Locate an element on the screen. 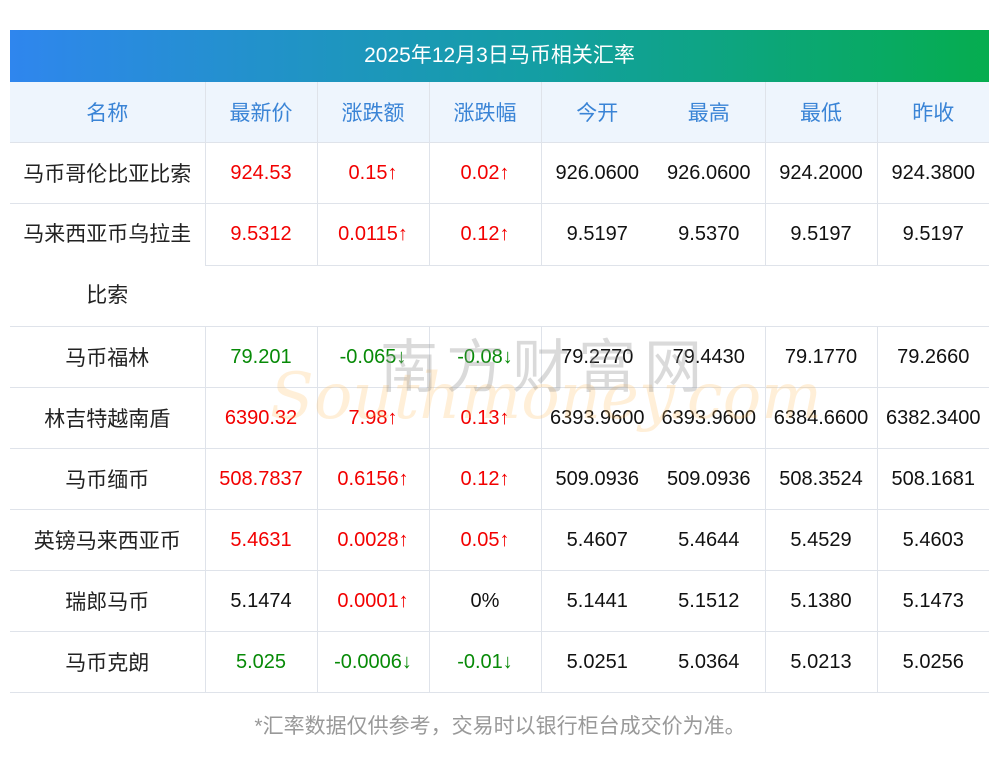  cell-open: 5.0251 is located at coordinates (596, 662).